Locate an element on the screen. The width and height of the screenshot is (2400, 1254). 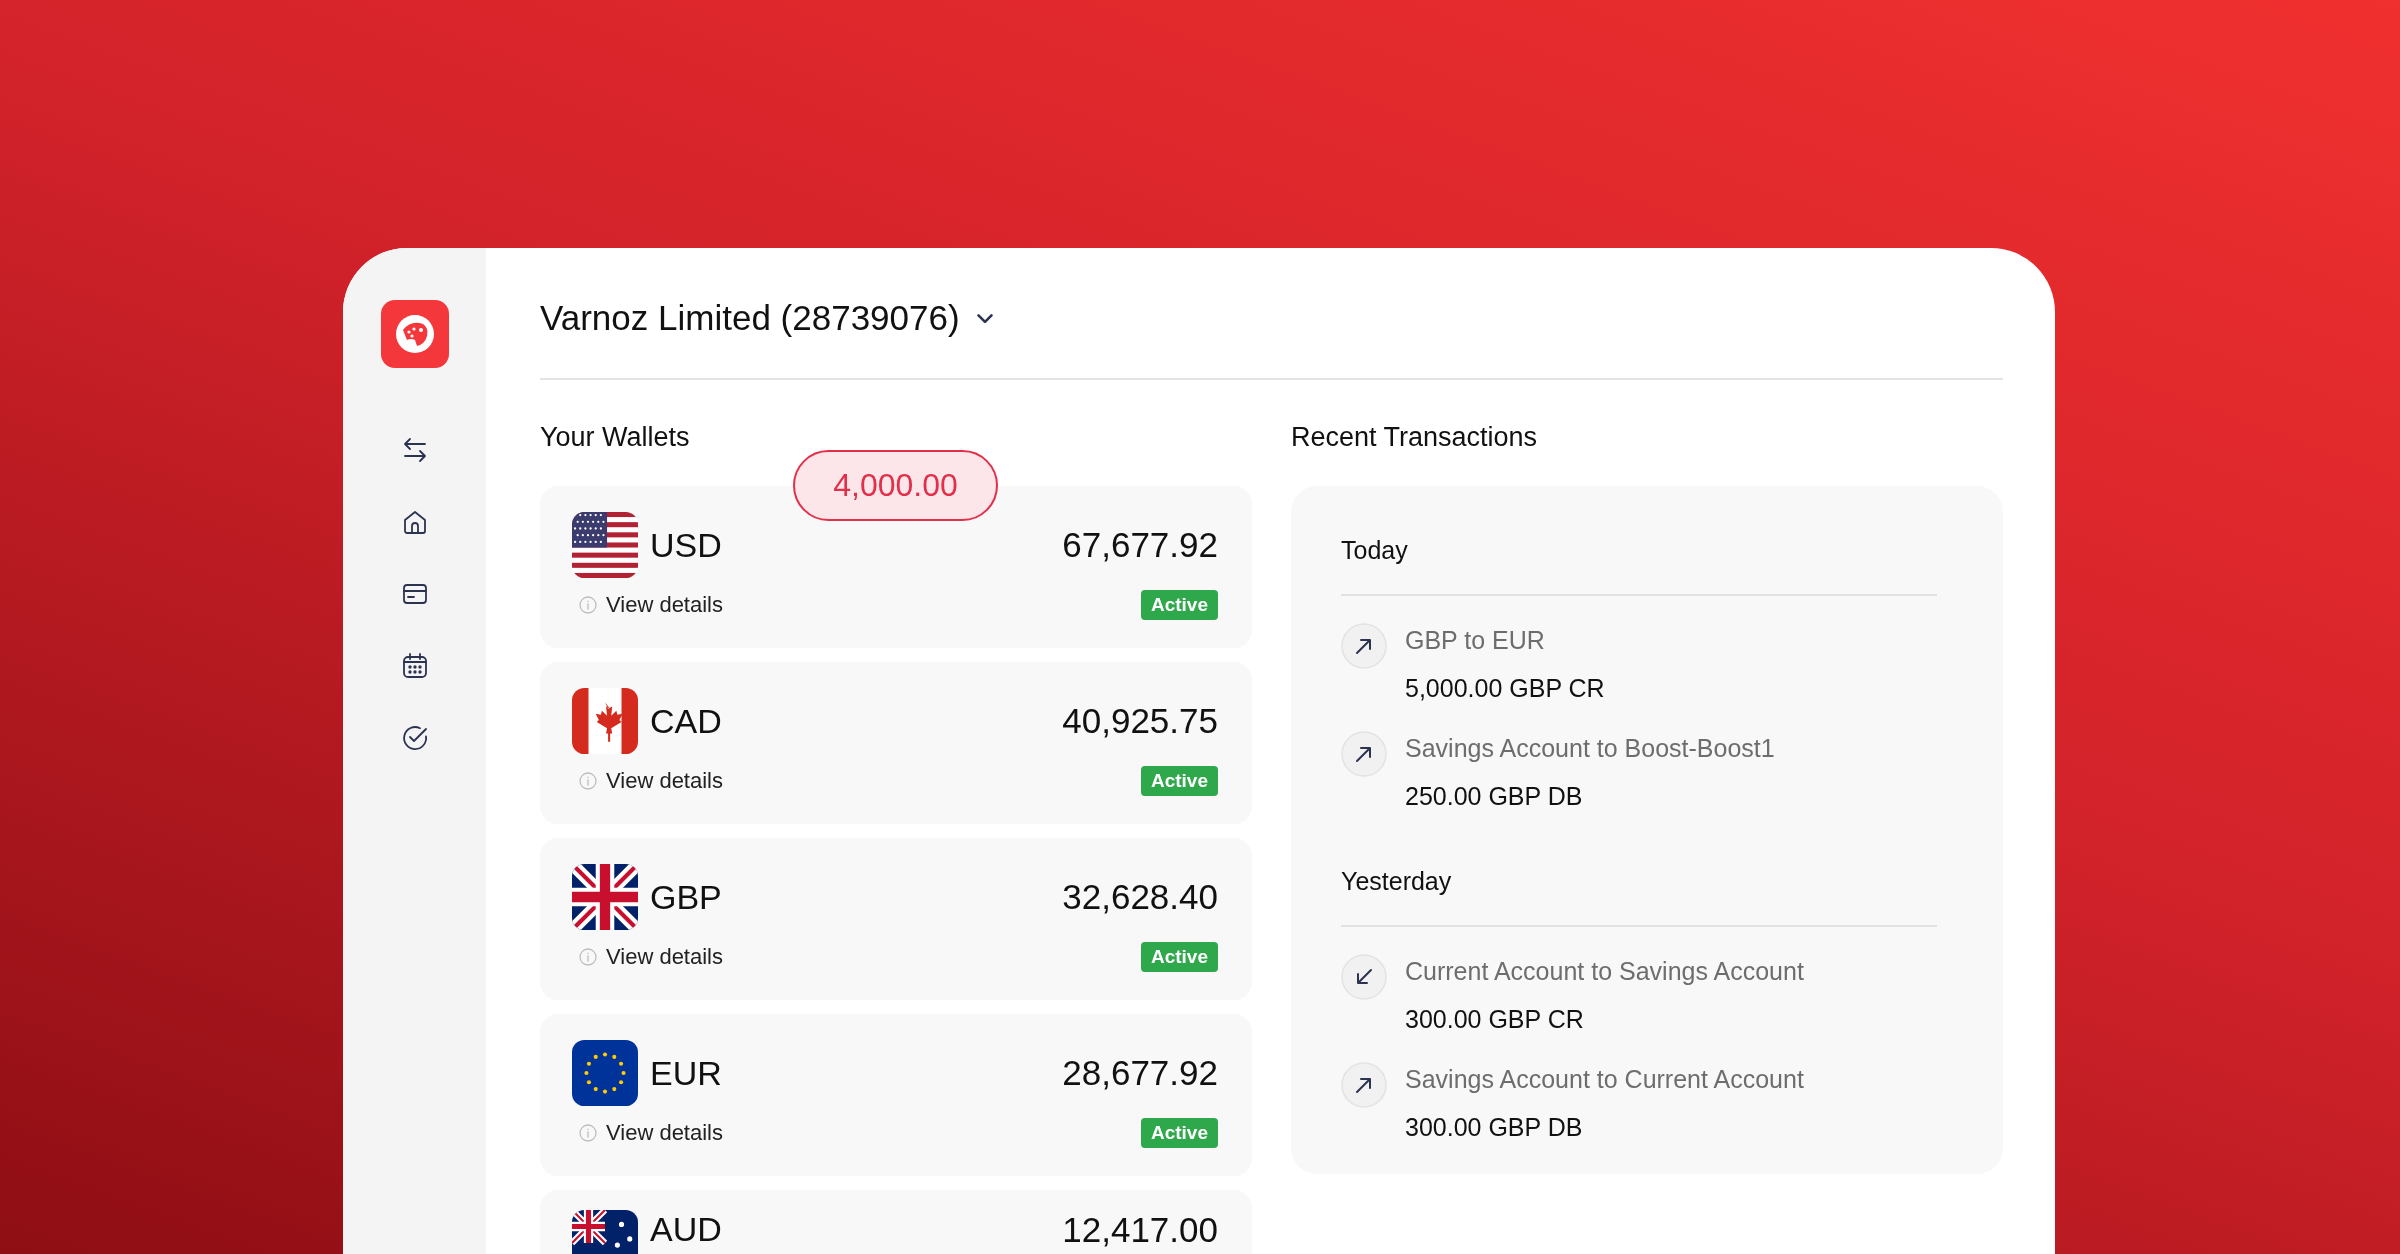
transaction-amount: 300.00 GBP DB is located at coordinates (1494, 1127).